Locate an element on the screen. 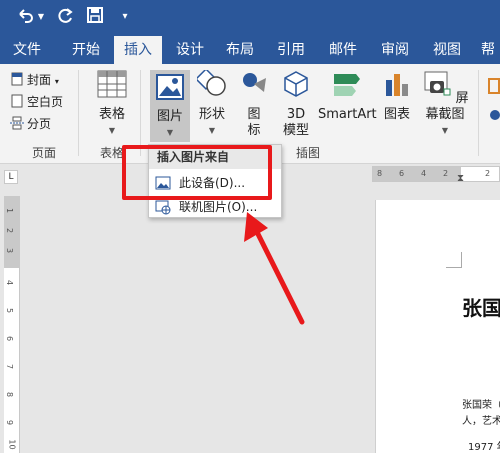 This screenshot has width=500, height=453. indent-marker-icon: ⧗ is located at coordinates (460, 178).